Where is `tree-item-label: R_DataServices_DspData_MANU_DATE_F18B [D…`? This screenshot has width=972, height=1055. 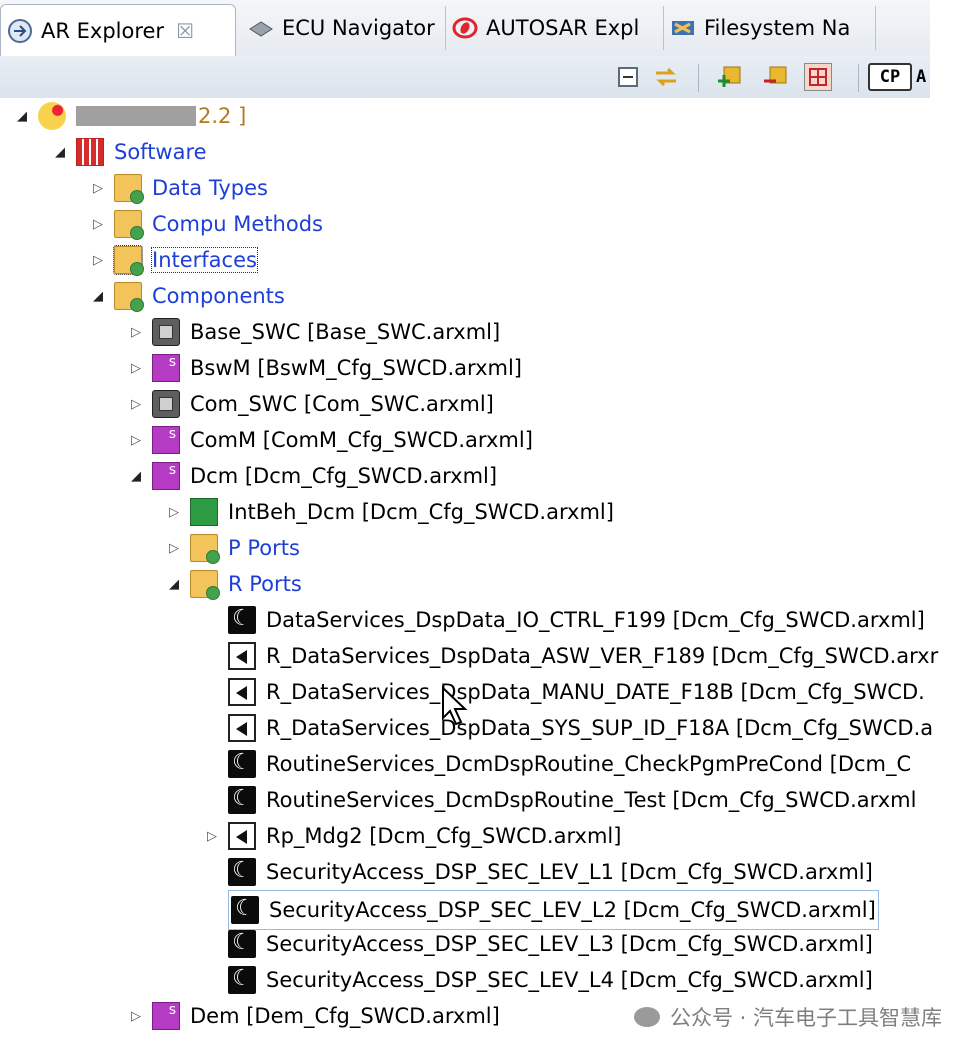
tree-item-label: R_DataServices_DspData_MANU_DATE_F18B [D… is located at coordinates (595, 692).